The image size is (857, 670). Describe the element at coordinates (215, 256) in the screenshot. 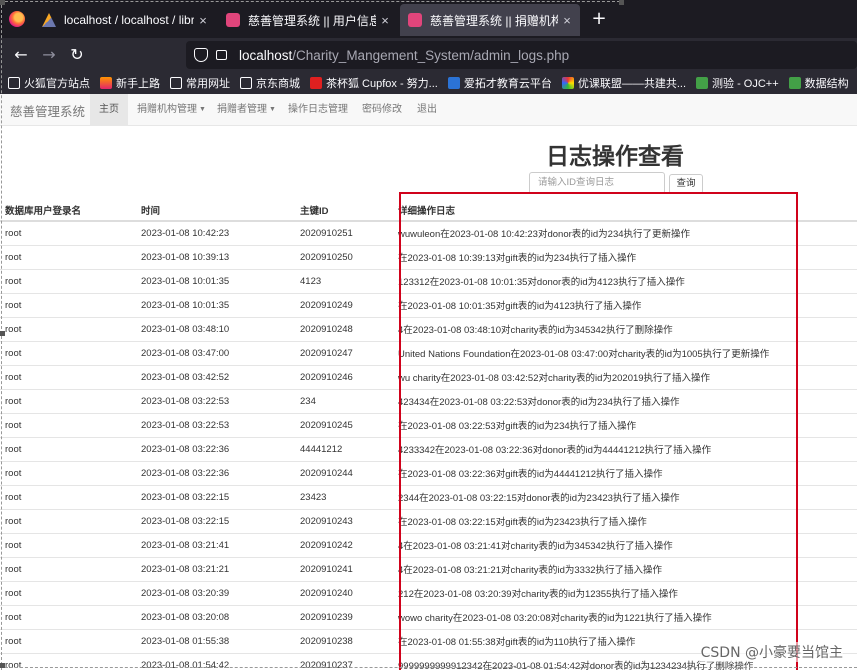

I see `cell-time: 2023-01-08 10:39:13` at that location.